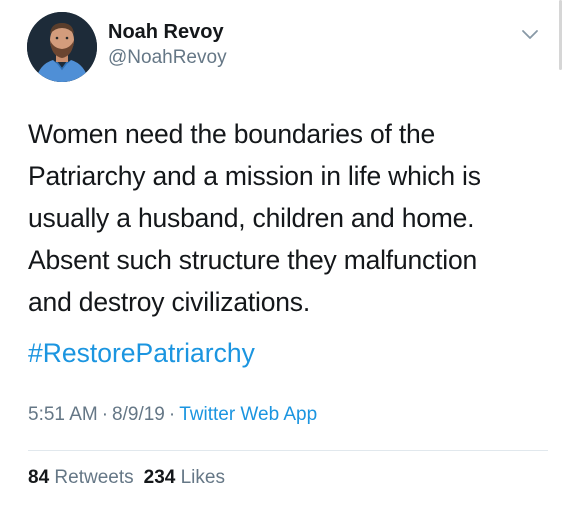  I want to click on avatar-image, so click(62, 47).